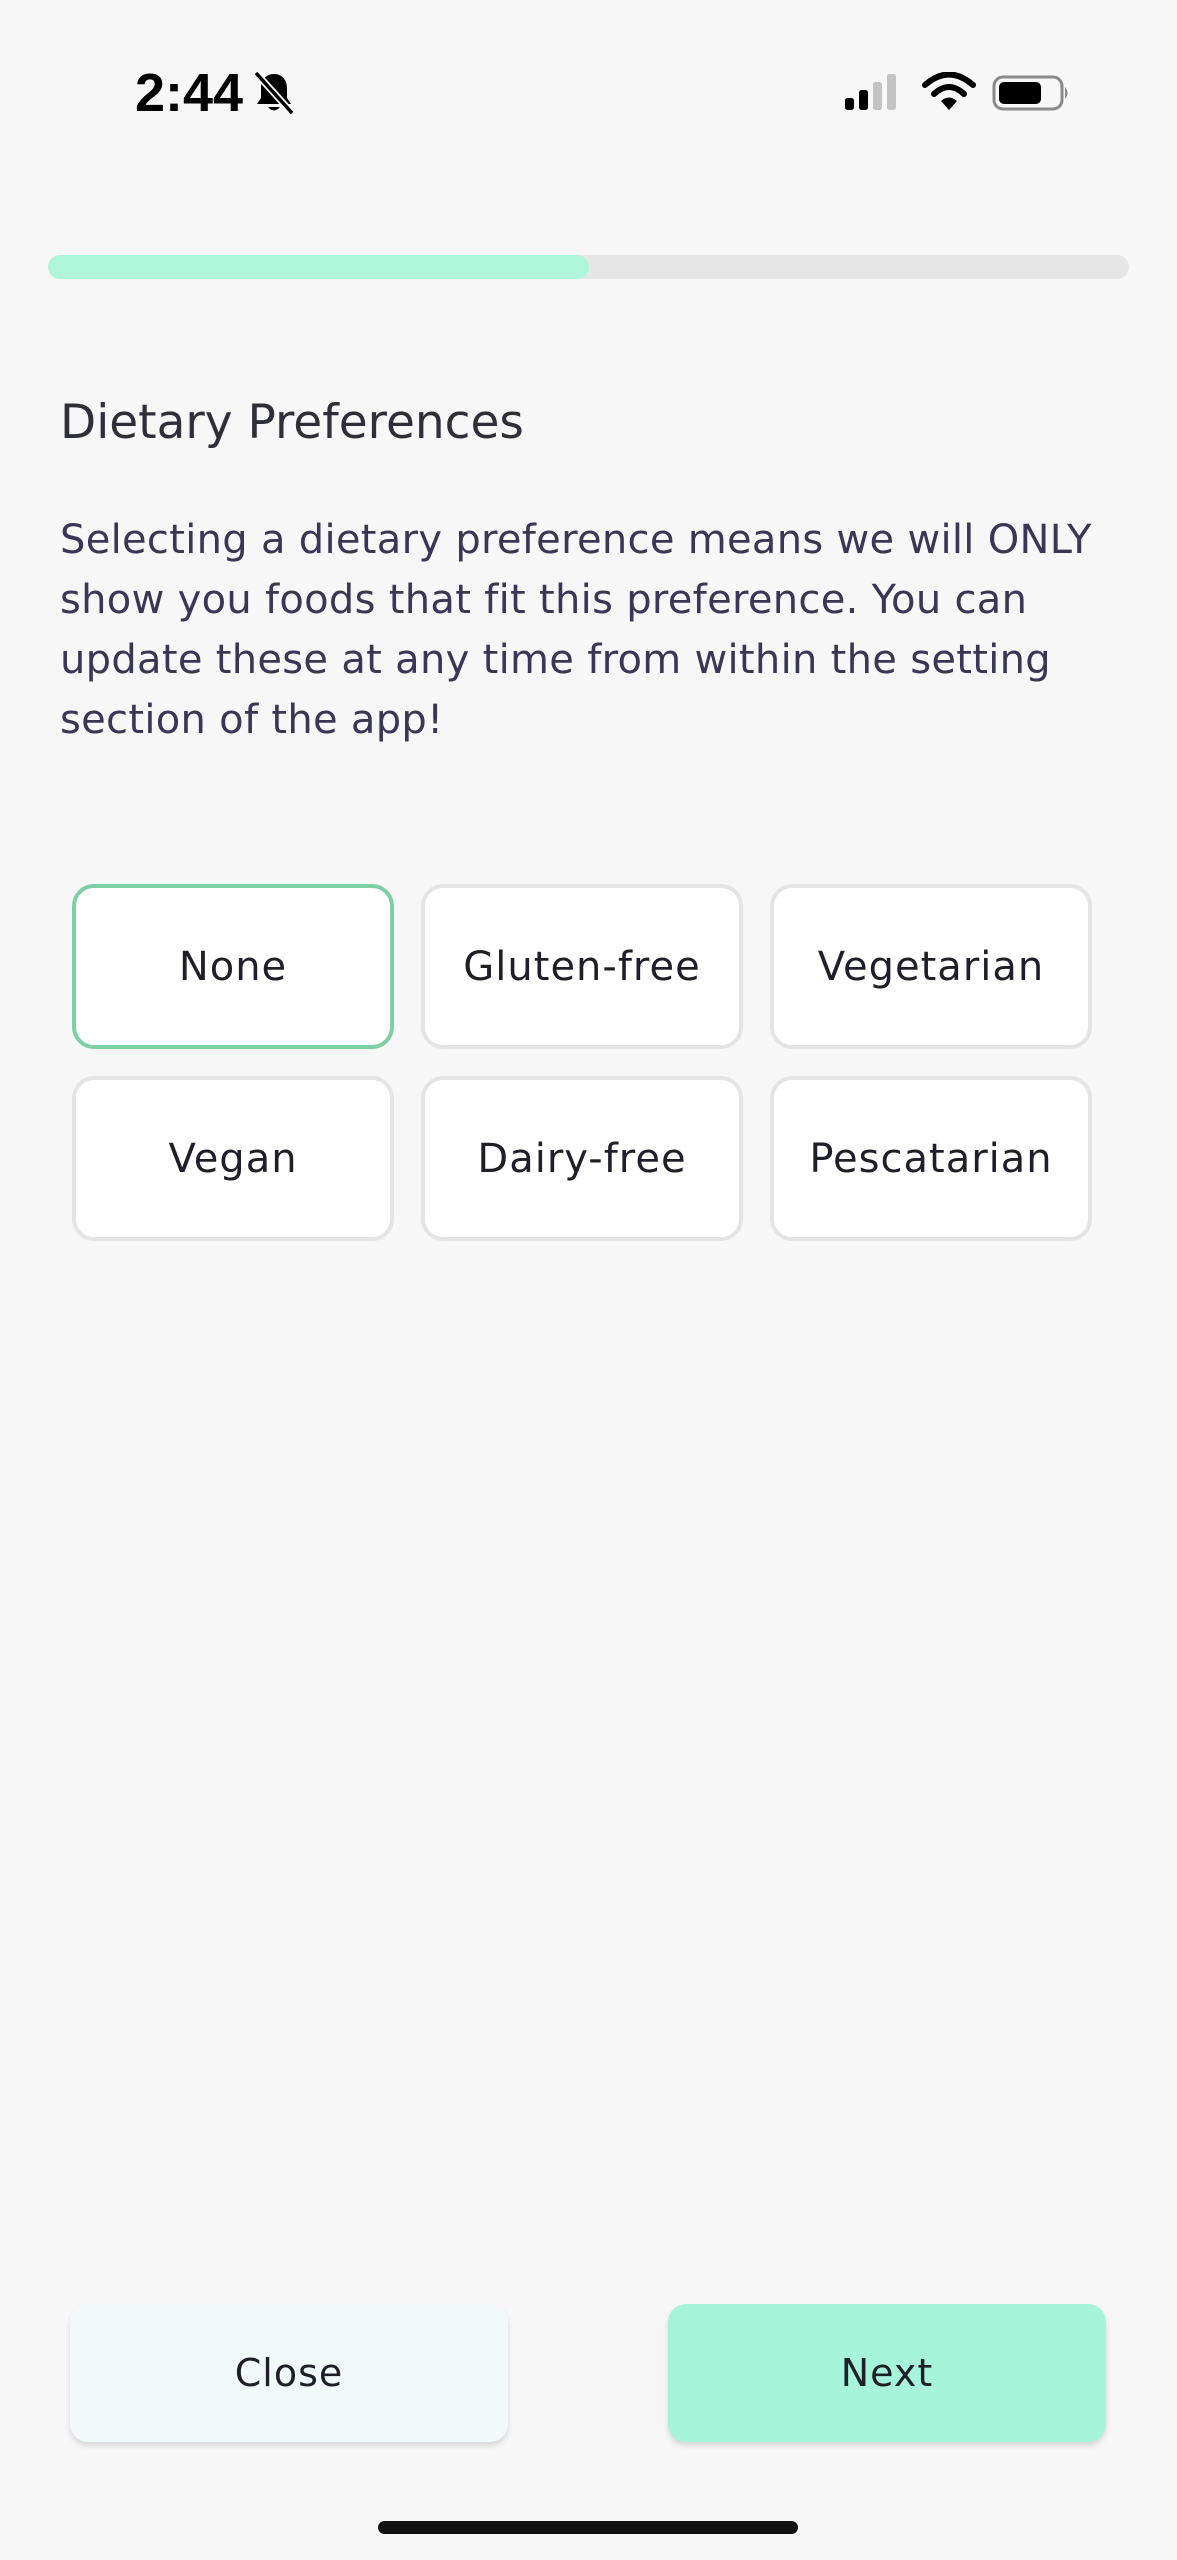 The image size is (1177, 2560). I want to click on cellular-signal-icon, so click(870, 92).